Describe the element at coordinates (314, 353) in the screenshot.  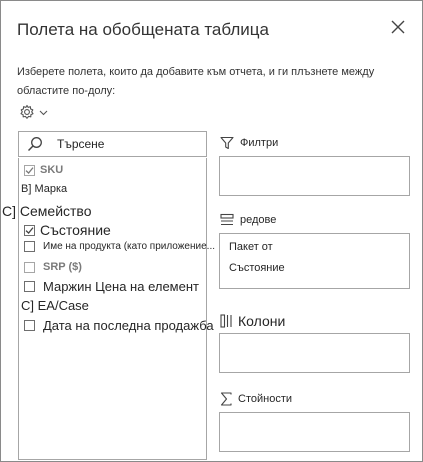
I see `columns-drop-area` at that location.